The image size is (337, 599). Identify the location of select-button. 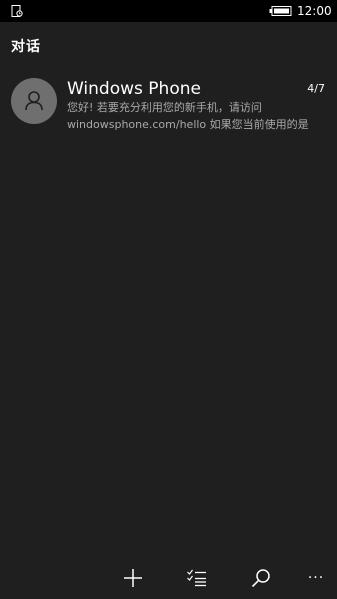
(197, 578).